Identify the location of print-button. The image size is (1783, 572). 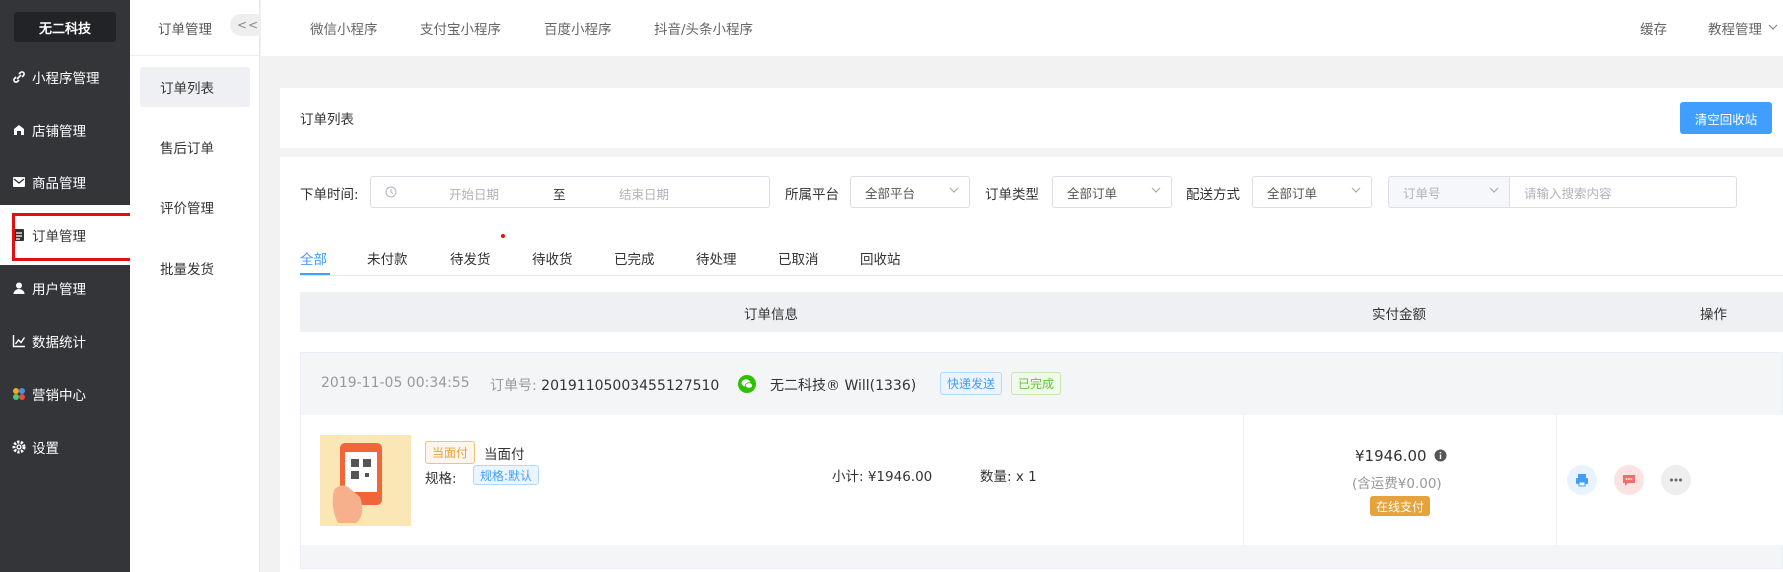
(1582, 480).